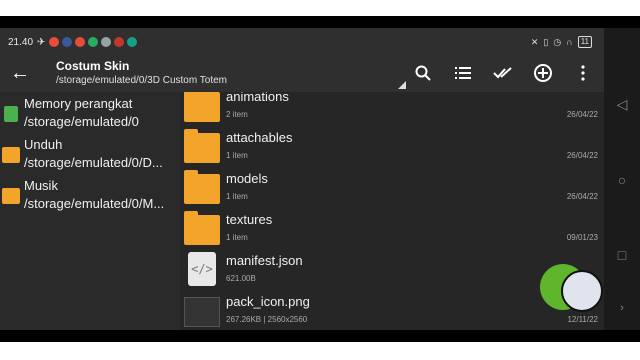 The width and height of the screenshot is (640, 360). I want to click on image-thumbnail, so click(202, 312).